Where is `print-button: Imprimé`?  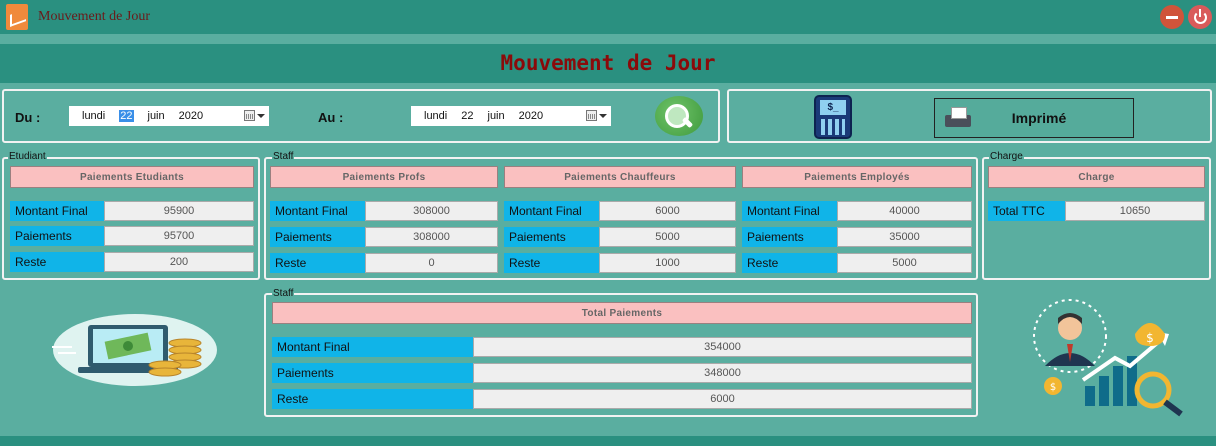
print-button: Imprimé is located at coordinates (1034, 118).